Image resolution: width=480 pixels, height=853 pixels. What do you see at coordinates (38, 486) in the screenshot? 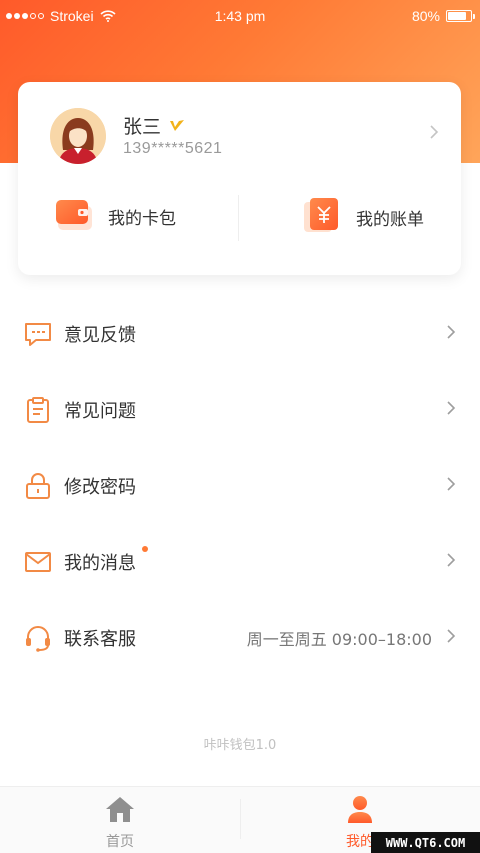
I see `lock-icon` at bounding box center [38, 486].